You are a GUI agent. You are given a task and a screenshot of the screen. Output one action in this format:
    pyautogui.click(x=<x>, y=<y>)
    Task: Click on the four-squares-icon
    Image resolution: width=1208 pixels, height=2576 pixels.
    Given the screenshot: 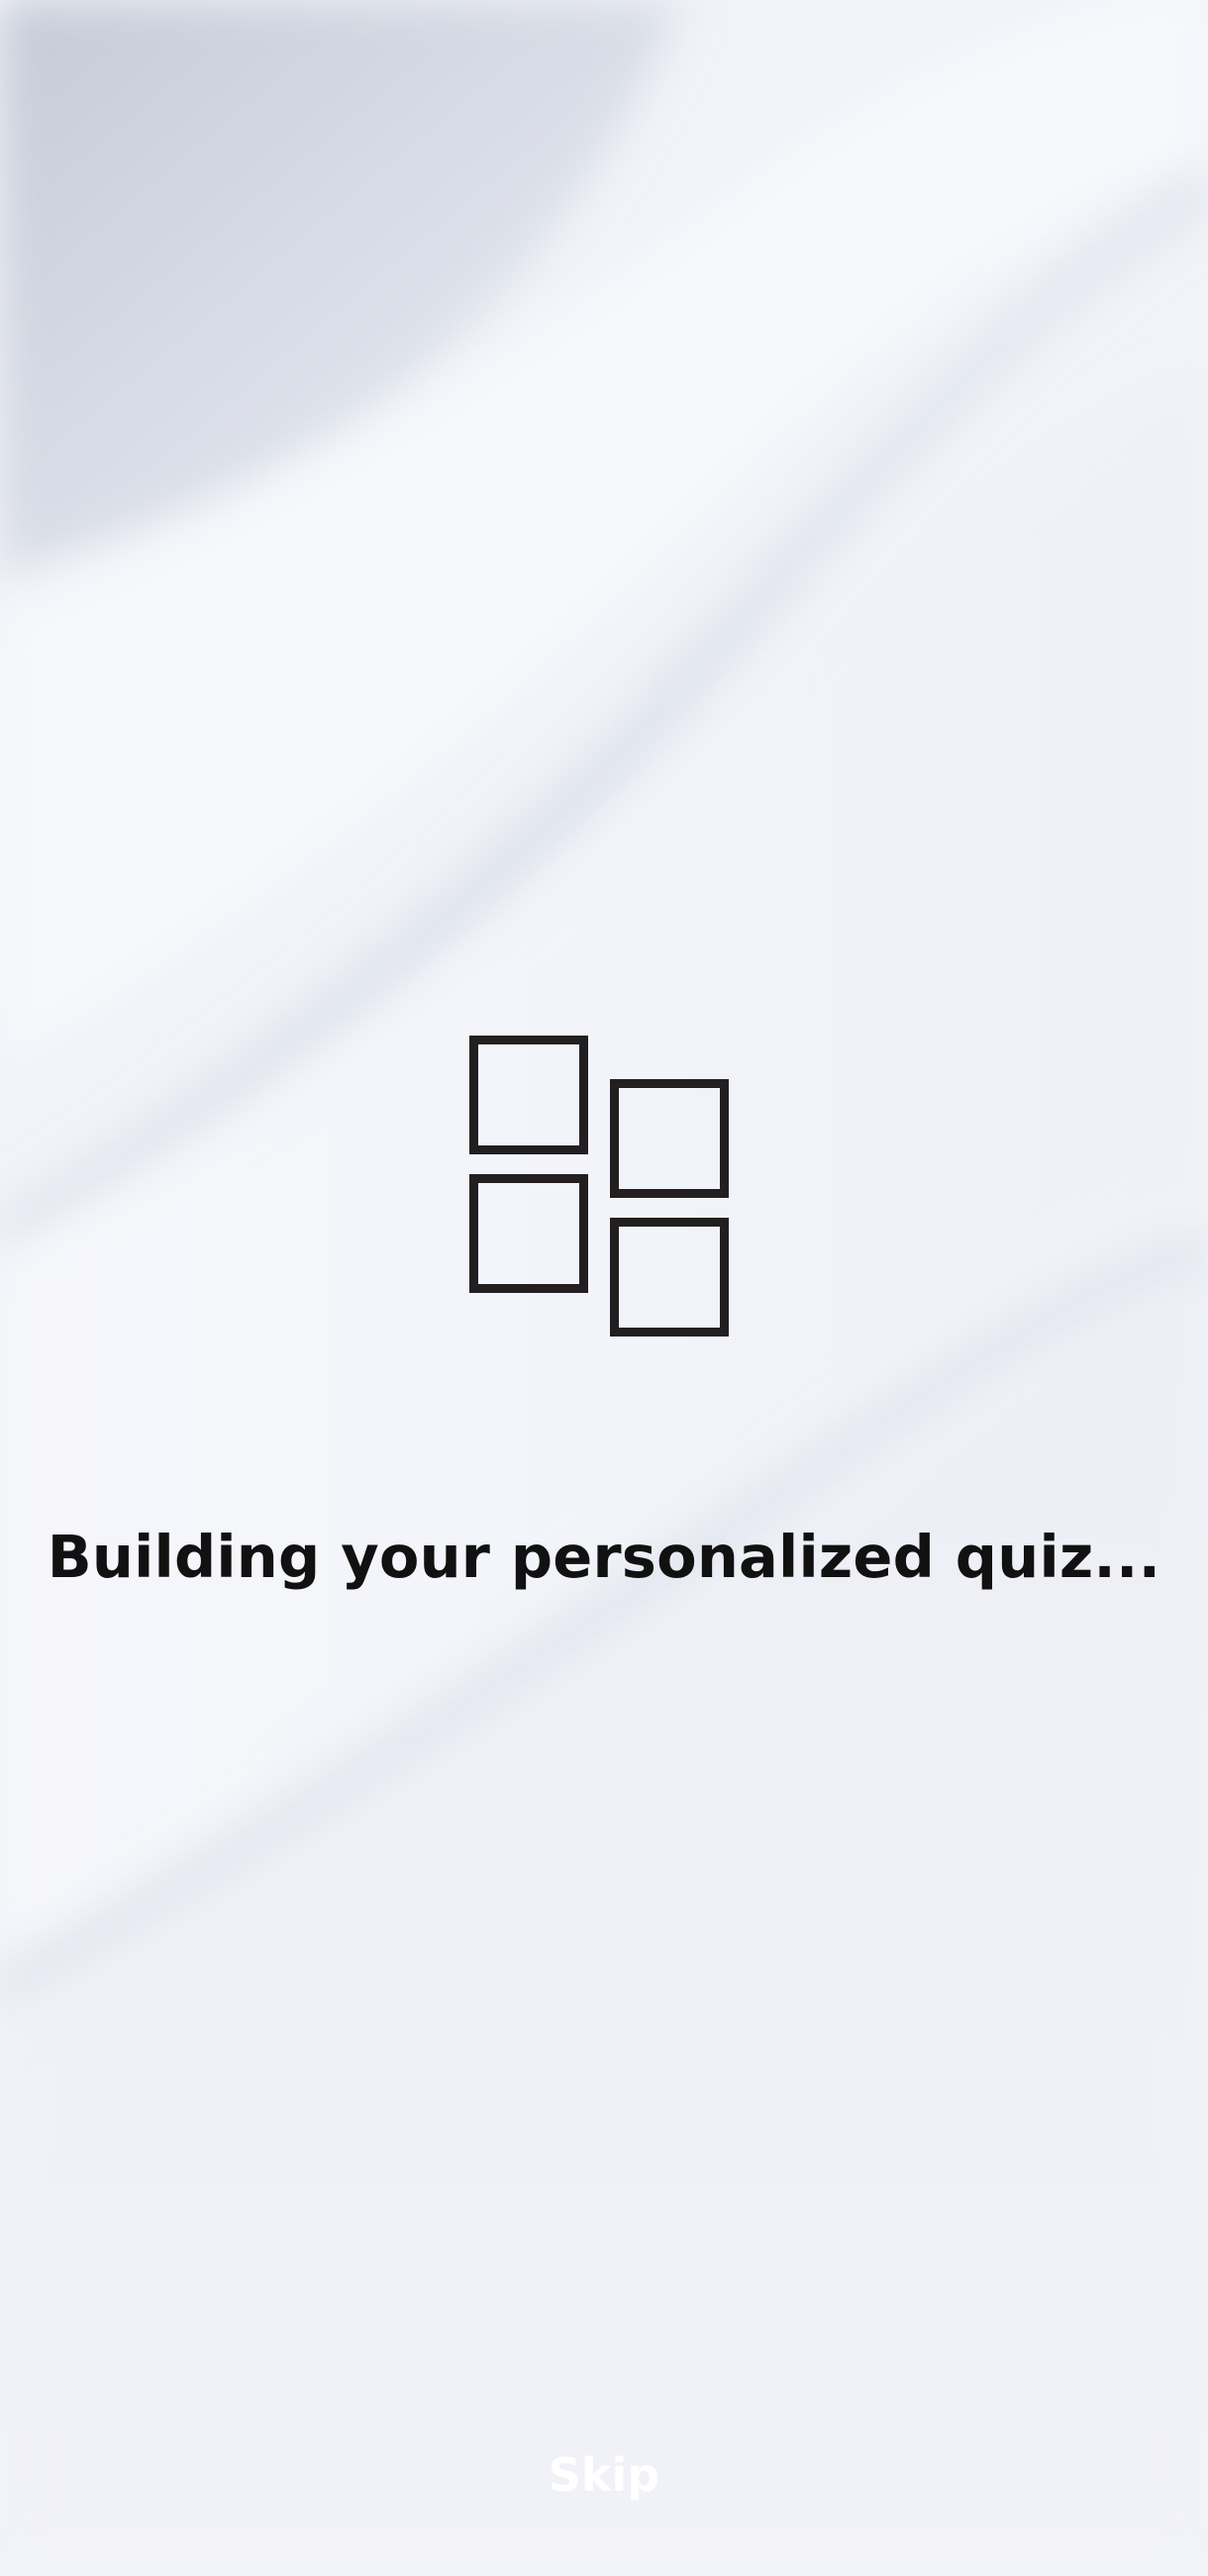 What is the action you would take?
    pyautogui.click(x=599, y=1187)
    